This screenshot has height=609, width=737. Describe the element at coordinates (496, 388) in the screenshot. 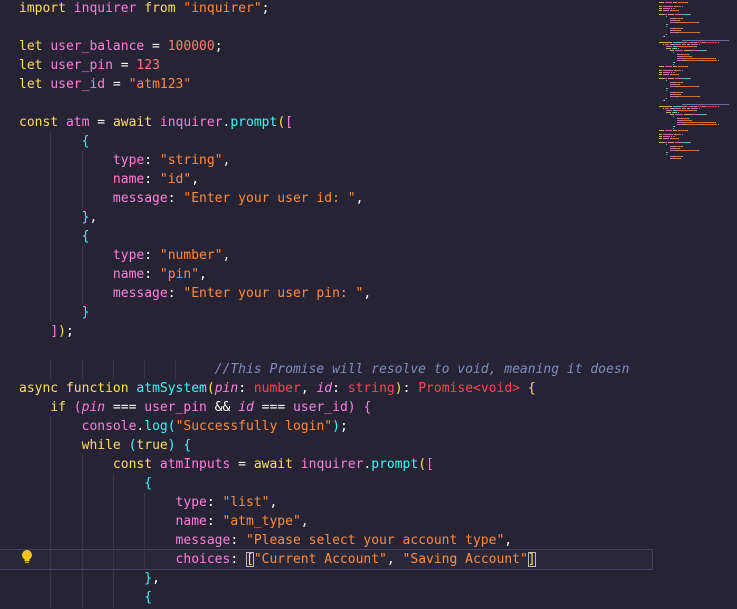

I see `code-token: void` at that location.